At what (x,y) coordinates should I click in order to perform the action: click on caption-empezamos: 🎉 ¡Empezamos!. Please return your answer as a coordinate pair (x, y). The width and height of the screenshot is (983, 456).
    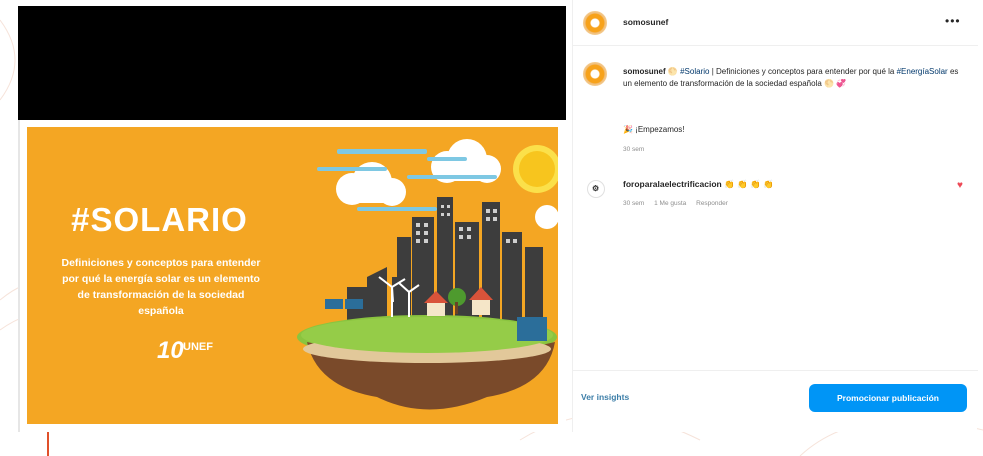
    Looking at the image, I should click on (654, 129).